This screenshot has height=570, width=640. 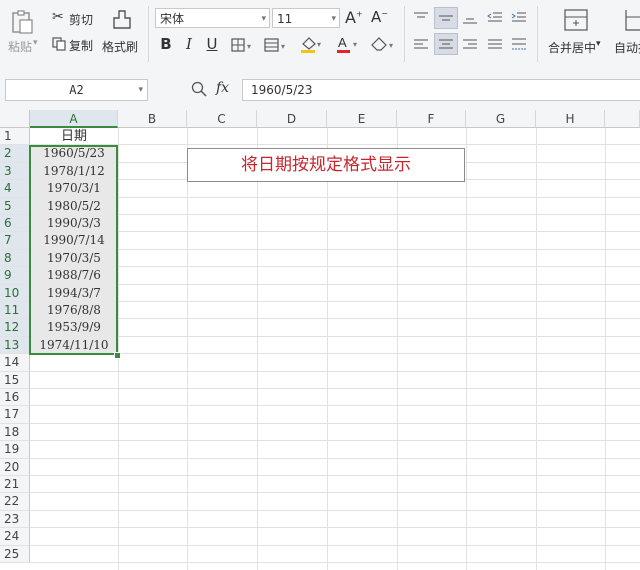 What do you see at coordinates (333, 19) in the screenshot?
I see `chevron-down-icon: ▾` at bounding box center [333, 19].